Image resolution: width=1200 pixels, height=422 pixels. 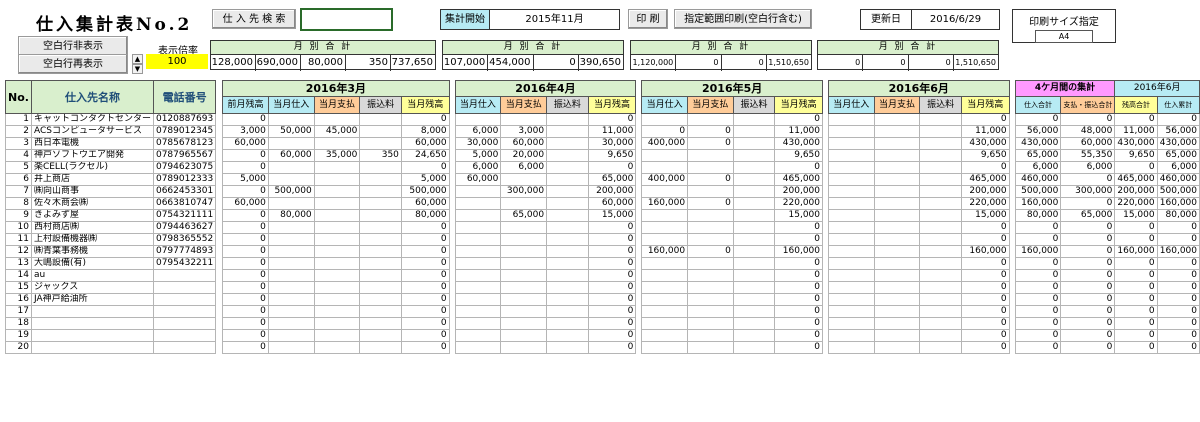 I want to click on row-number-cell: 8, so click(x=18, y=203).